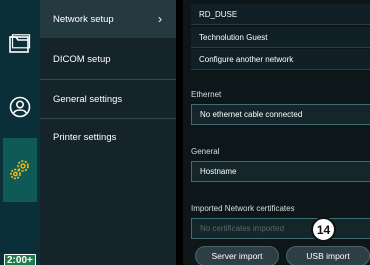 Image resolution: width=370 pixels, height=265 pixels. I want to click on configure-network-item: Configure another network, so click(280, 59).